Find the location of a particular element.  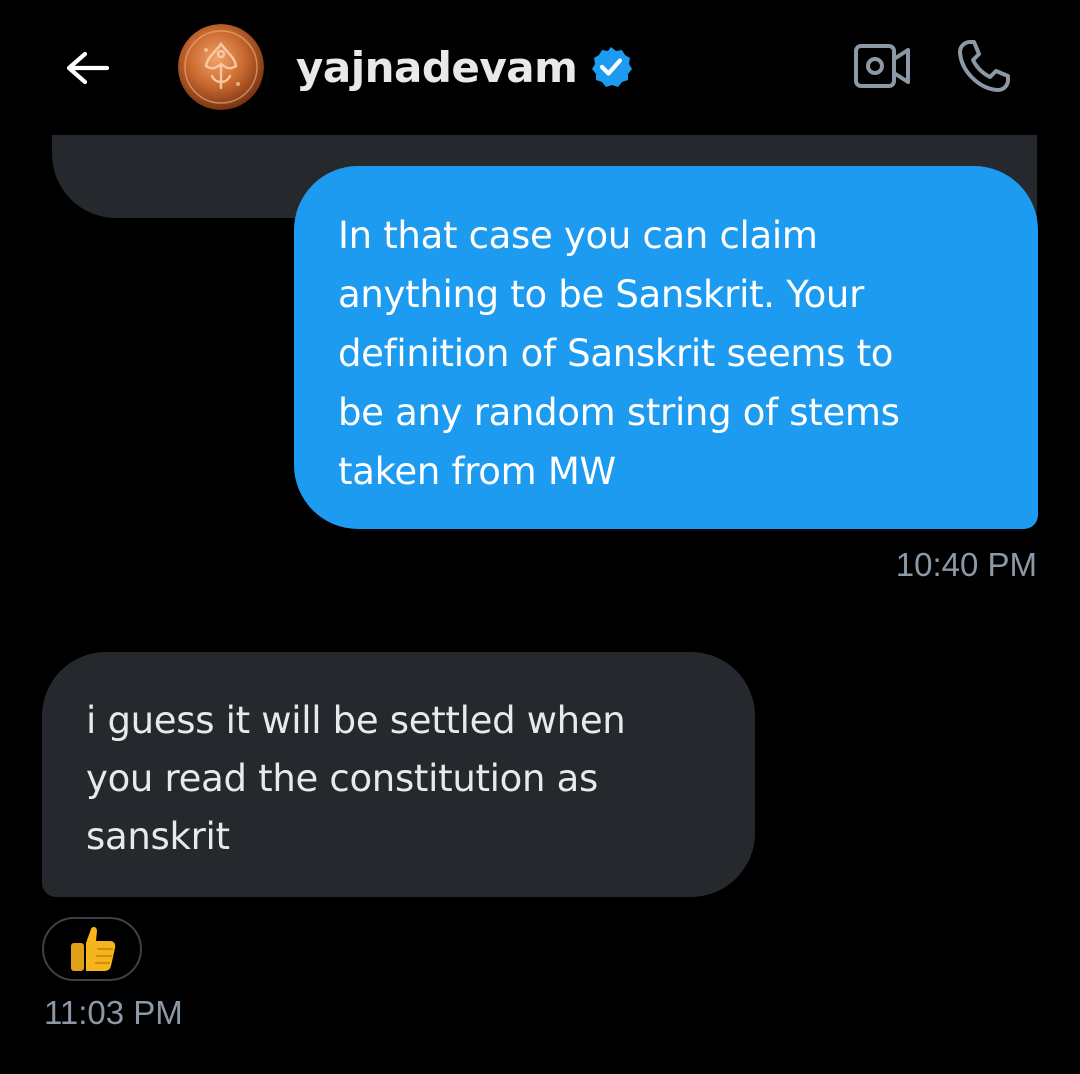

conversation-title: yajnadevam is located at coordinates (464, 67).